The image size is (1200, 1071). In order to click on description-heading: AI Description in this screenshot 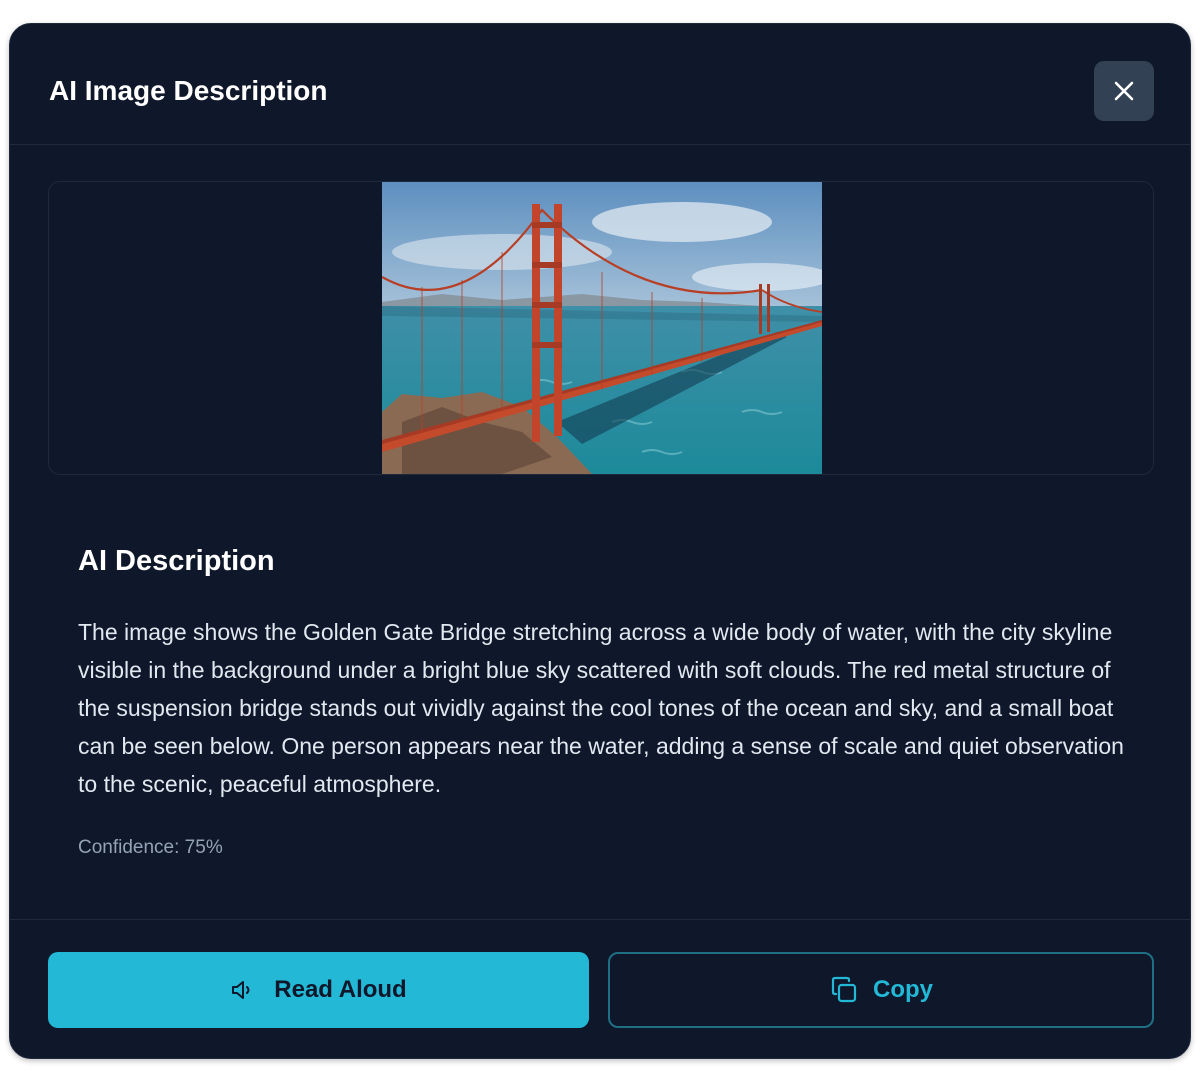, I will do `click(176, 561)`.